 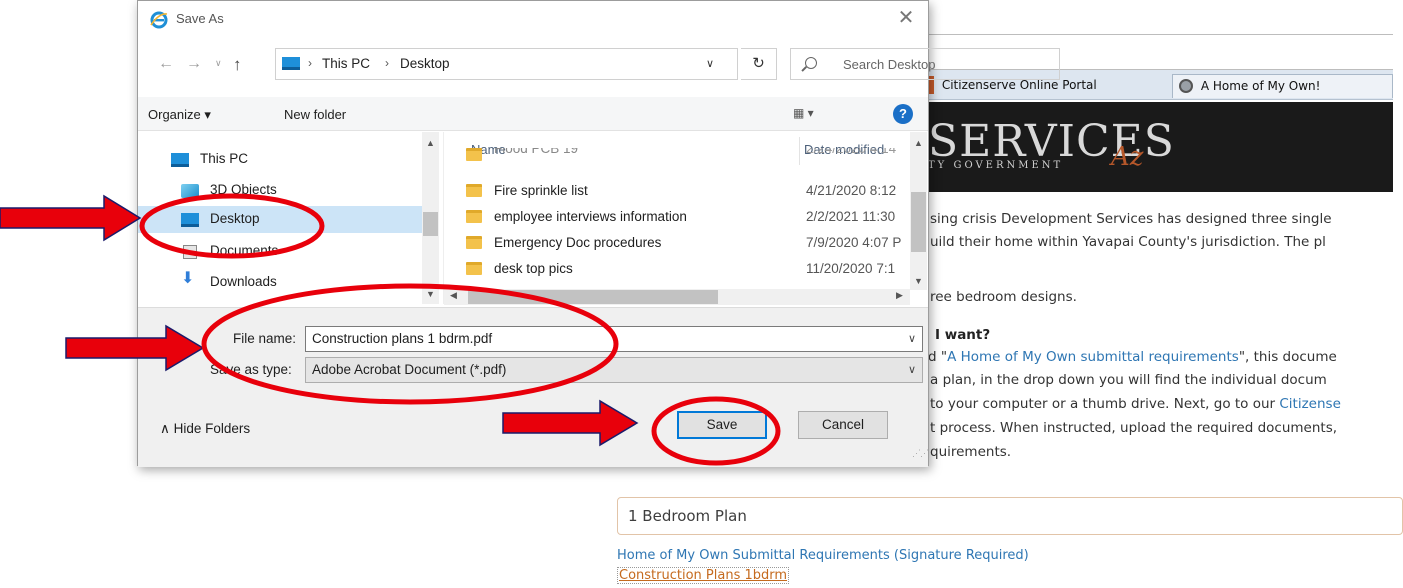 I want to click on citizenserve-link: Citizense, so click(x=1310, y=404).